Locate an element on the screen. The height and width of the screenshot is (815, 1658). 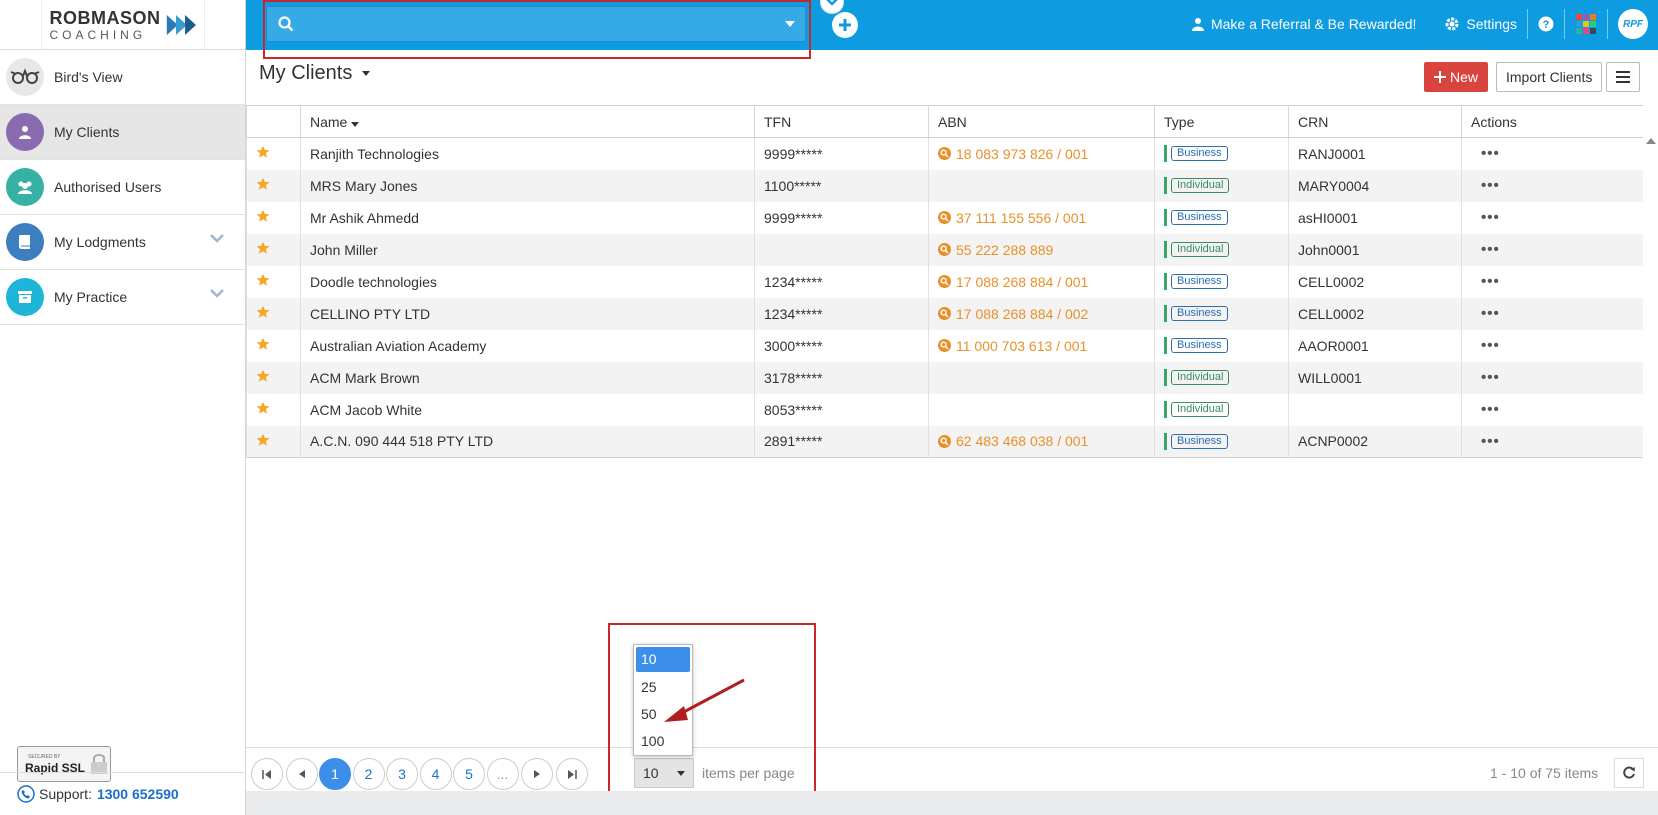
first-page-button is located at coordinates (267, 774).